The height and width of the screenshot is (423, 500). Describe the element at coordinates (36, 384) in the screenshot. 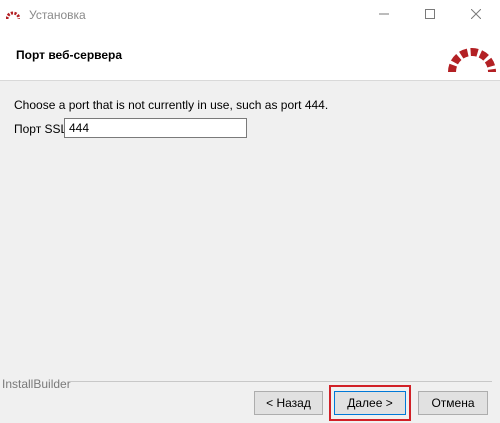

I see `installbuilder-brand: InstallBuilder` at that location.